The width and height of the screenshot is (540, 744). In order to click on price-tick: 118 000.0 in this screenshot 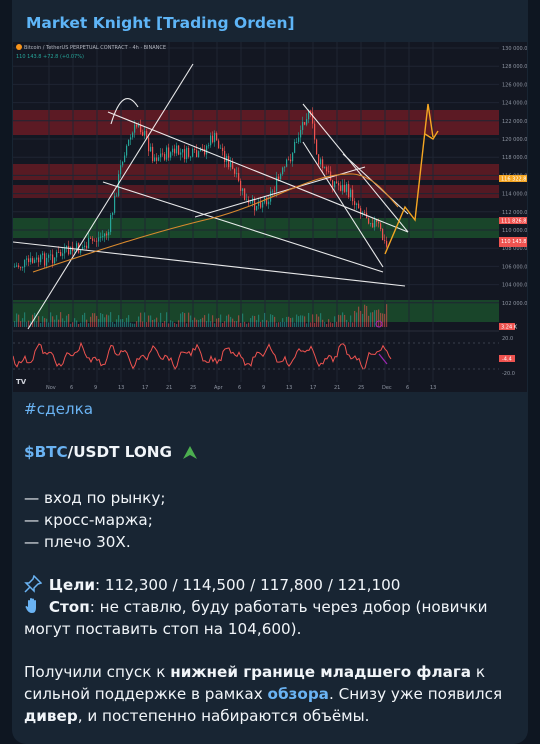, I will do `click(514, 158)`.